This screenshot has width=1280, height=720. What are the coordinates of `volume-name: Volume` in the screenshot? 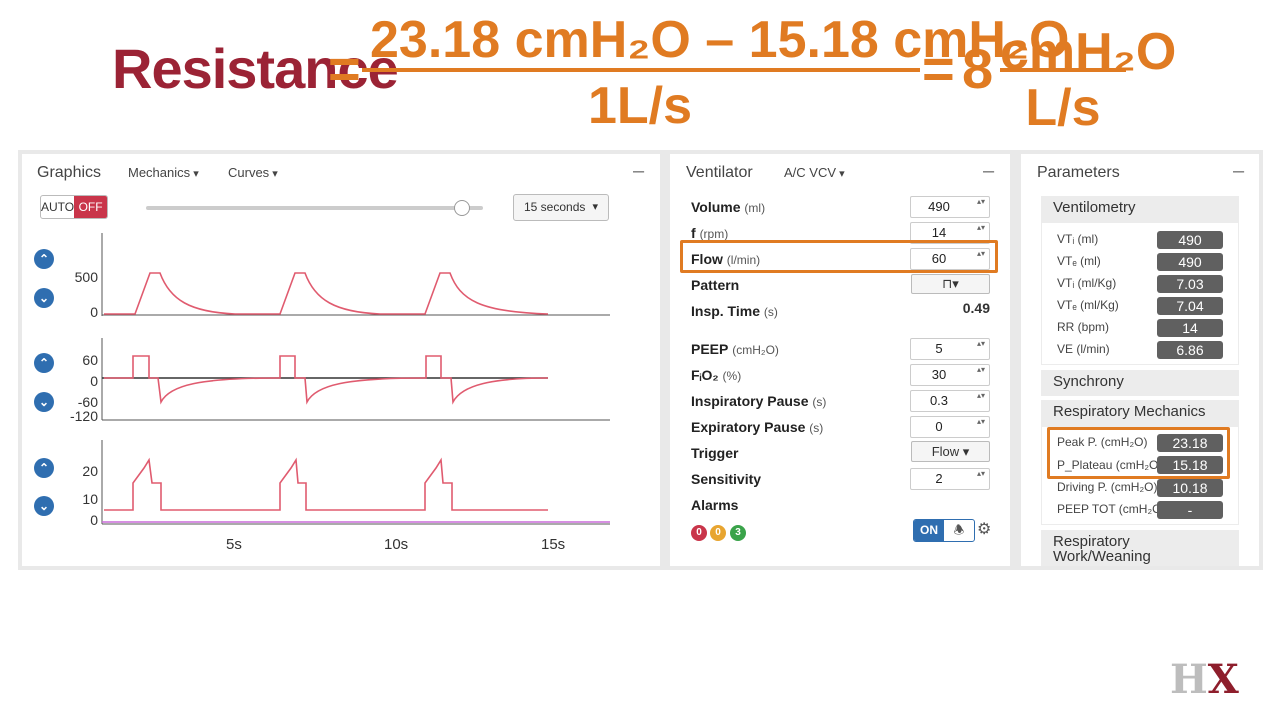 It's located at (716, 207).